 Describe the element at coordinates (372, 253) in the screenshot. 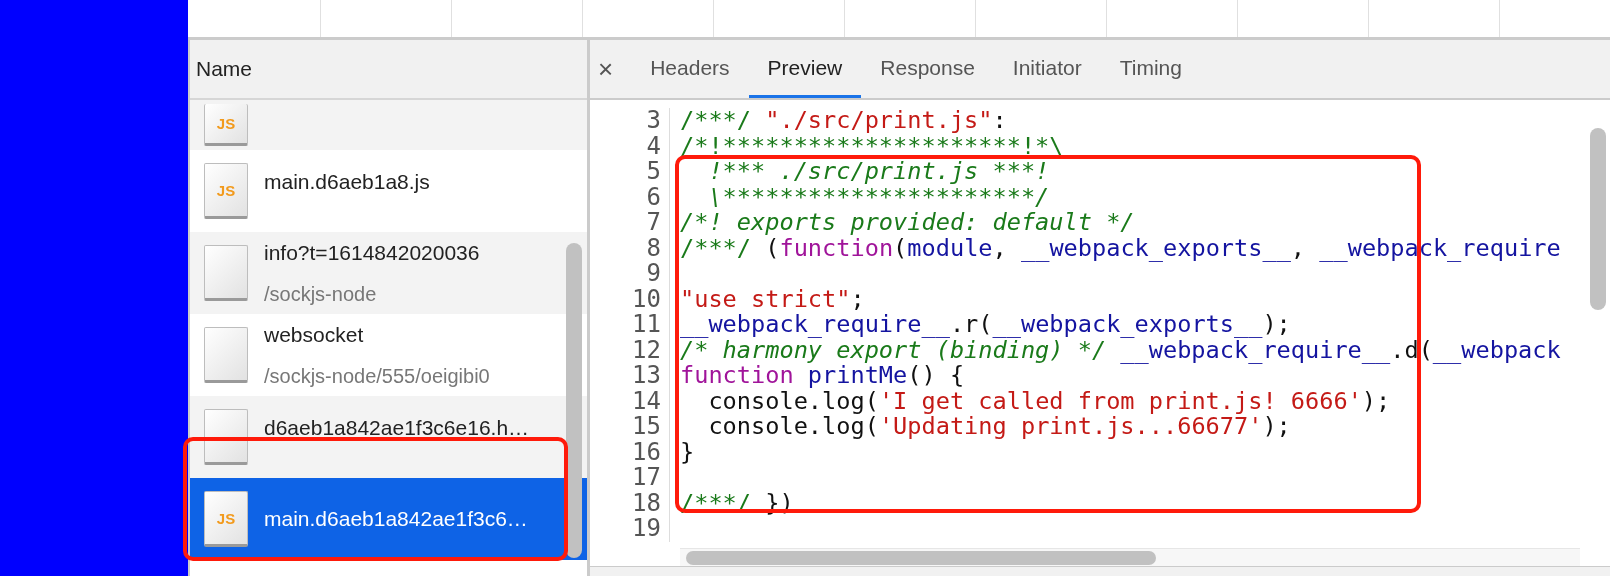

I see `request-name: info?t=1614842020036` at that location.